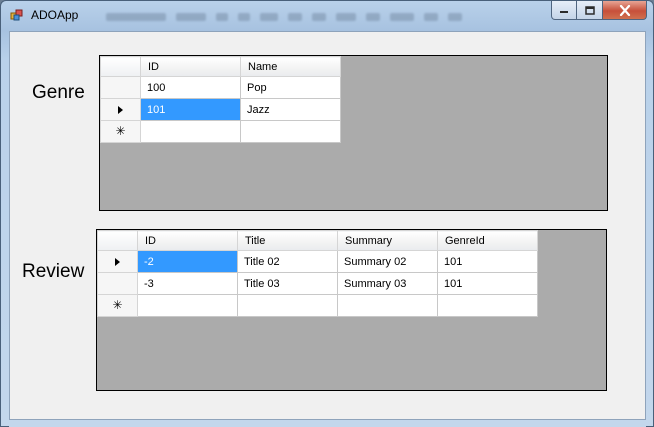 The height and width of the screenshot is (427, 654). I want to click on table-row: -2 Title 02 Summary 02 101, so click(317, 261).